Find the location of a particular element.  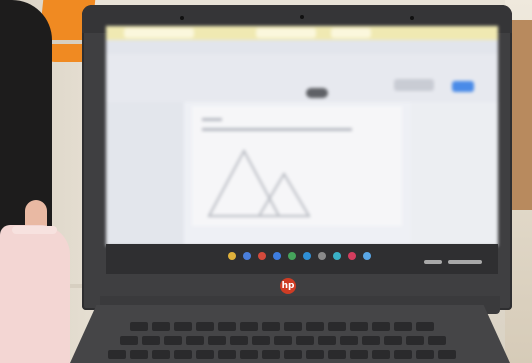

gray-button is located at coordinates (414, 85).